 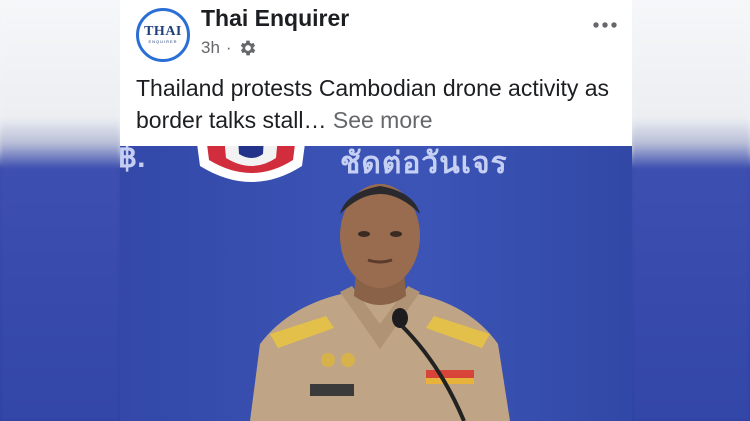 What do you see at coordinates (275, 18) in the screenshot?
I see `page-name-link: Thai Enquirer` at bounding box center [275, 18].